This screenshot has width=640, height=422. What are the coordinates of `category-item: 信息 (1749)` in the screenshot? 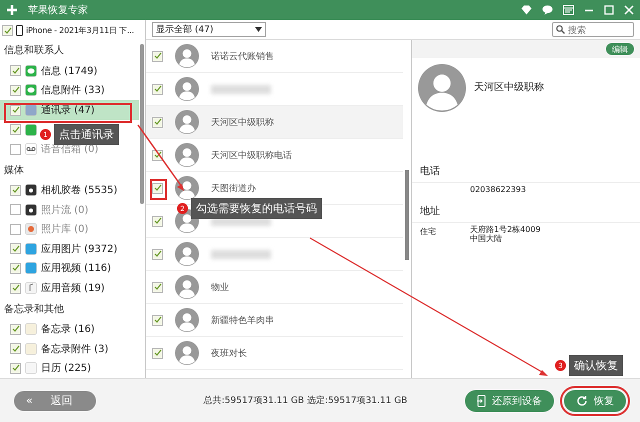 It's located at (69, 71).